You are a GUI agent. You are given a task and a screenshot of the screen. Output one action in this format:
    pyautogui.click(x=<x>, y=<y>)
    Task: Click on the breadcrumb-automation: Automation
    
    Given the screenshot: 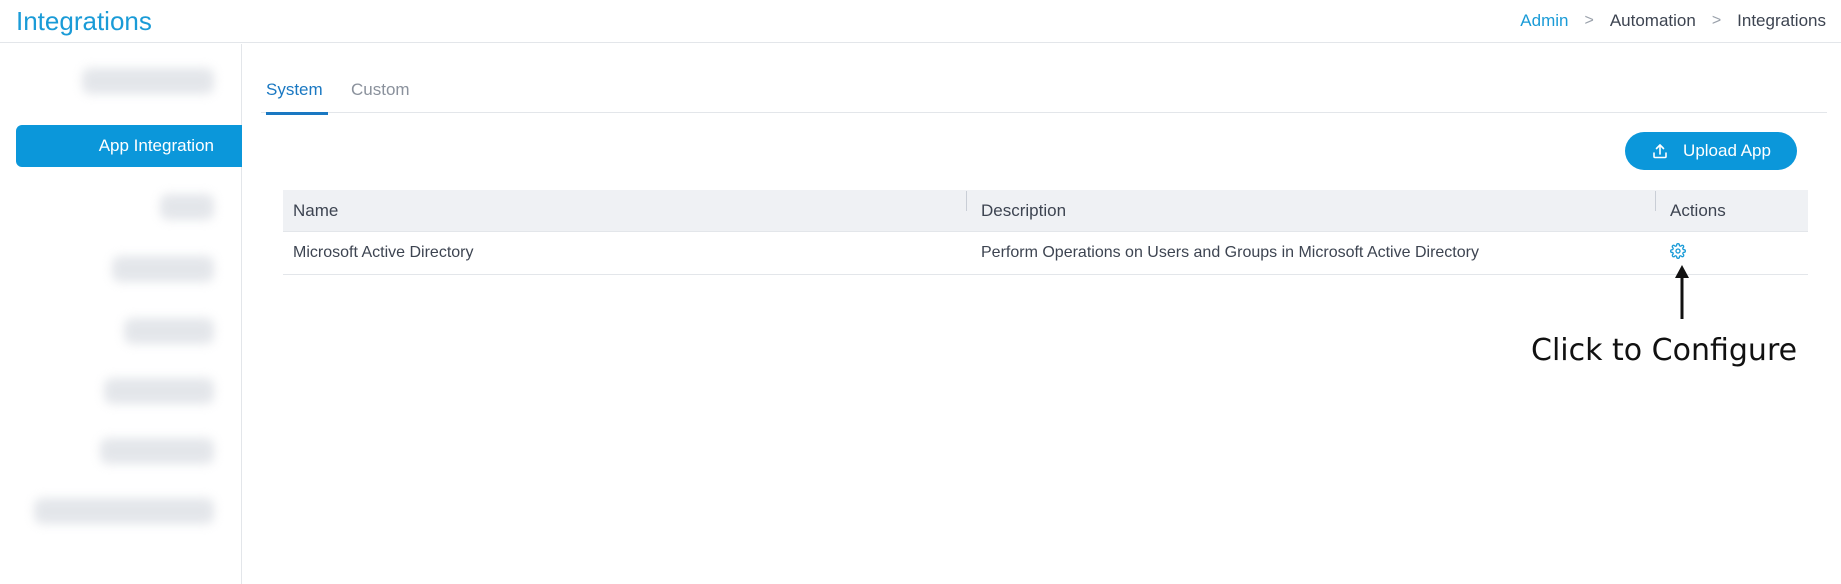 What is the action you would take?
    pyautogui.click(x=1653, y=21)
    